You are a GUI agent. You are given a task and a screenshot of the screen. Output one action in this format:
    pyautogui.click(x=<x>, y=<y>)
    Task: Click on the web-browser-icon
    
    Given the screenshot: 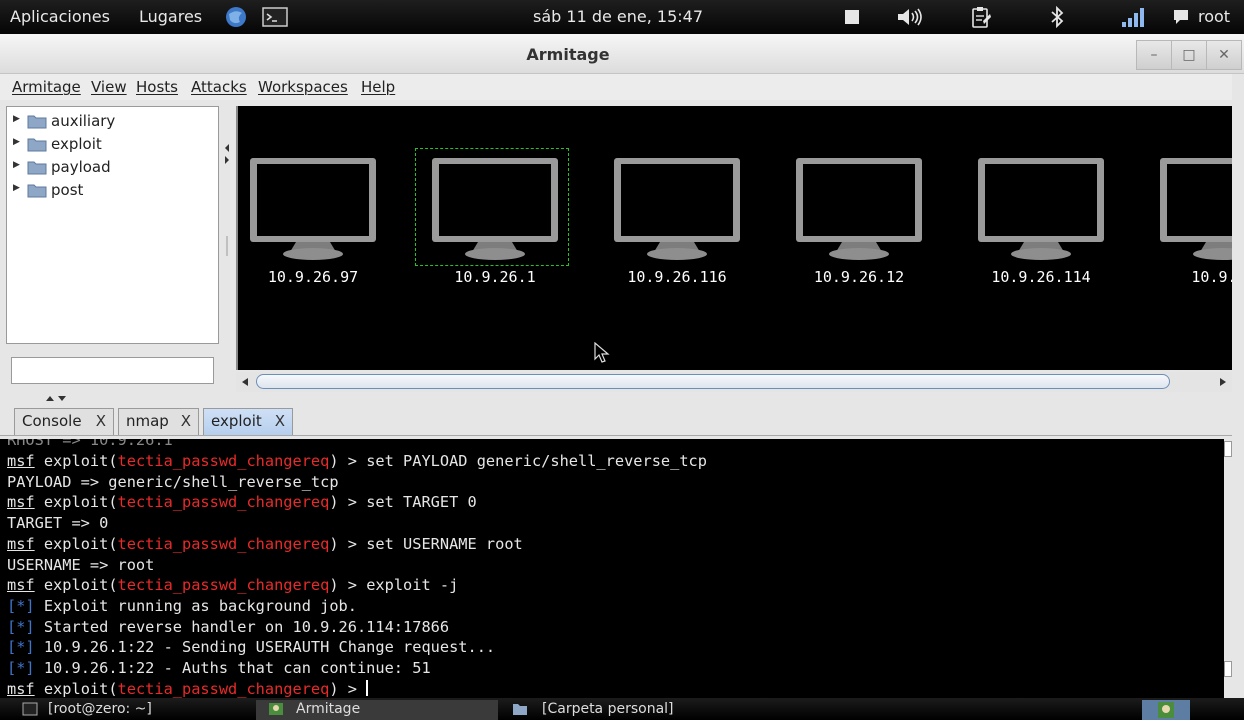 What is the action you would take?
    pyautogui.click(x=236, y=17)
    